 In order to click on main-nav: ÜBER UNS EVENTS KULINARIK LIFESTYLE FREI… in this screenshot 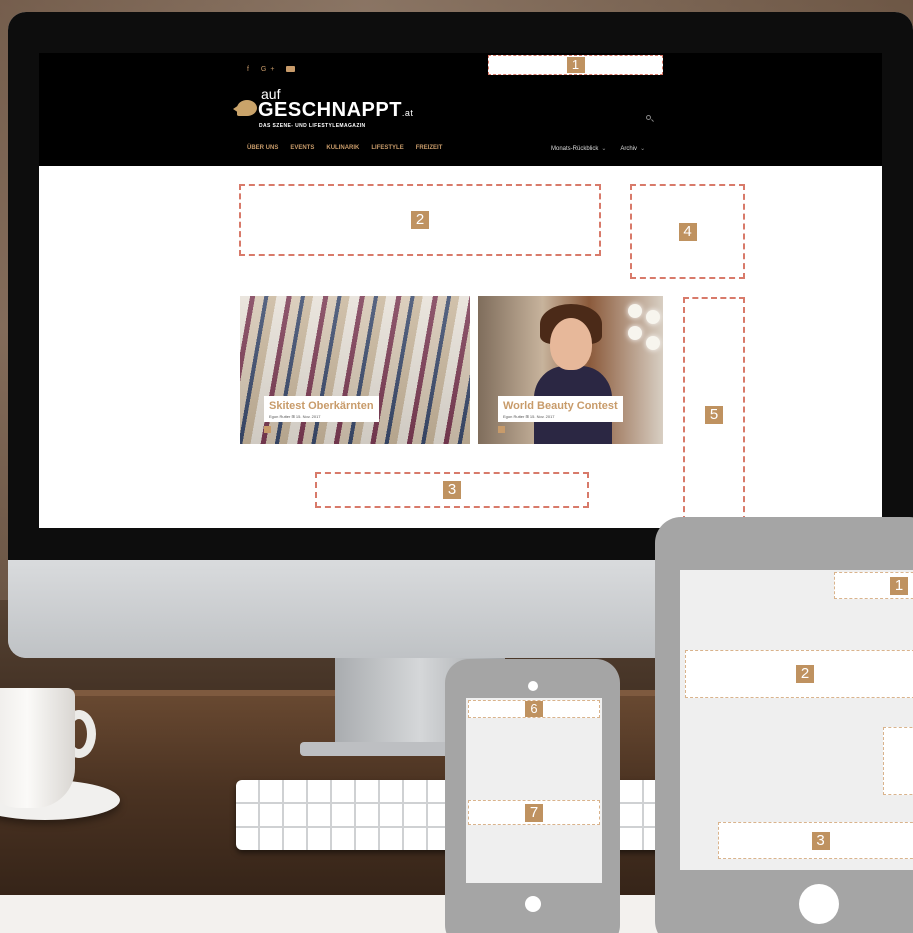, I will do `click(344, 148)`.